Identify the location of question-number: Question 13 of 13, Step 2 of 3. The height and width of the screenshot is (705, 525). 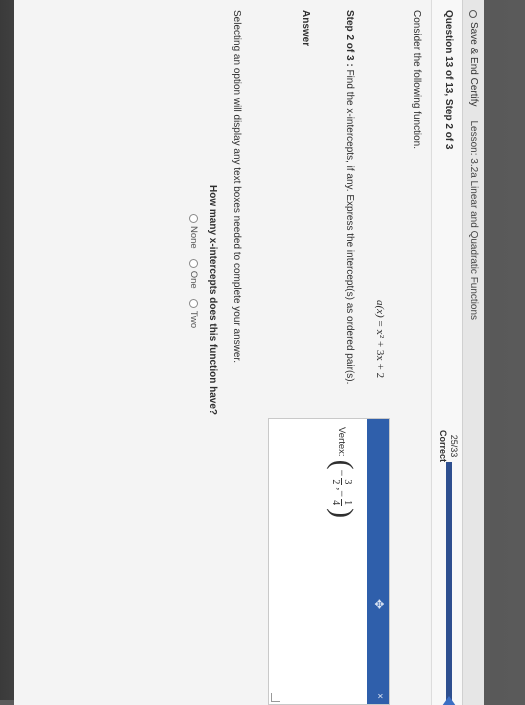
(448, 80).